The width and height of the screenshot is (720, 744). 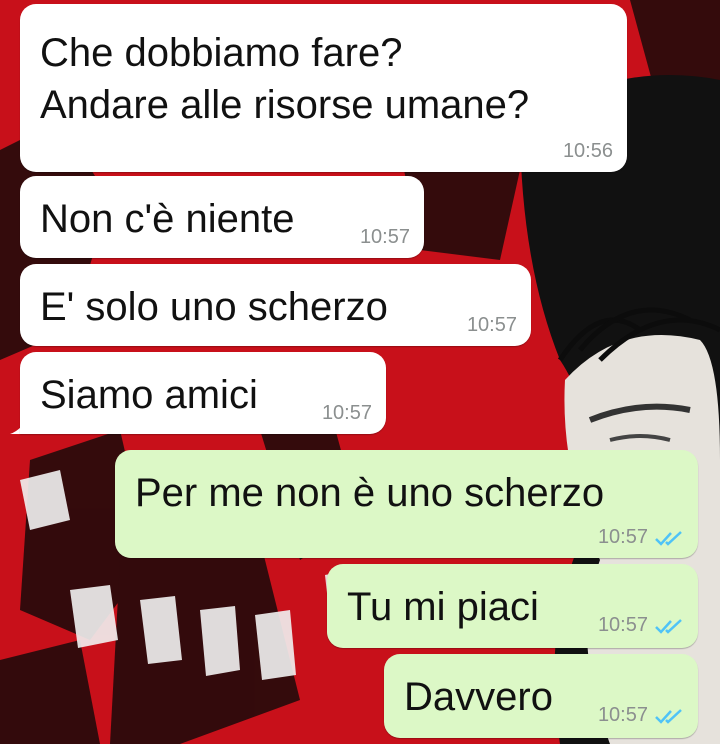 I want to click on message-text-line: Andare alle risorse umane?, so click(x=285, y=105).